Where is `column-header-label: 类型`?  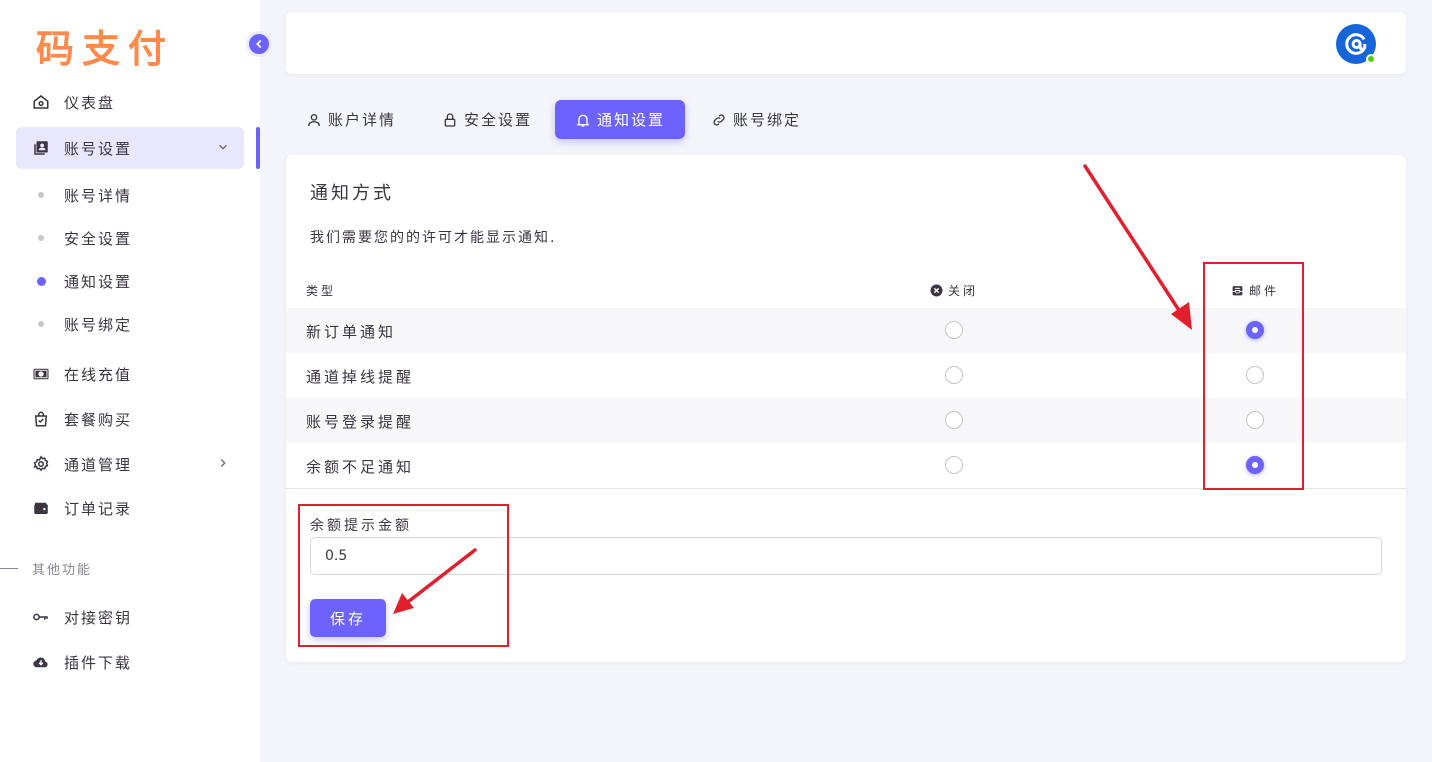 column-header-label: 类型 is located at coordinates (321, 291).